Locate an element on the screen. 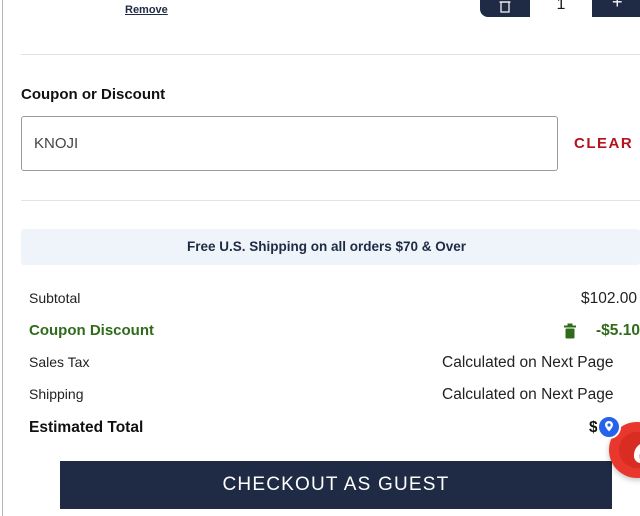 The image size is (640, 516). quantity-stepper: 1 + is located at coordinates (560, 8).